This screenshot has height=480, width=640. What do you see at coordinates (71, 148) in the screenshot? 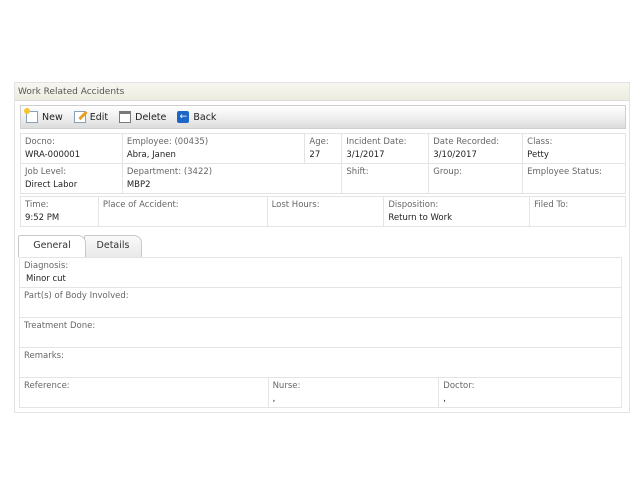
I see `docno-field: Docno: WRA-000001` at bounding box center [71, 148].